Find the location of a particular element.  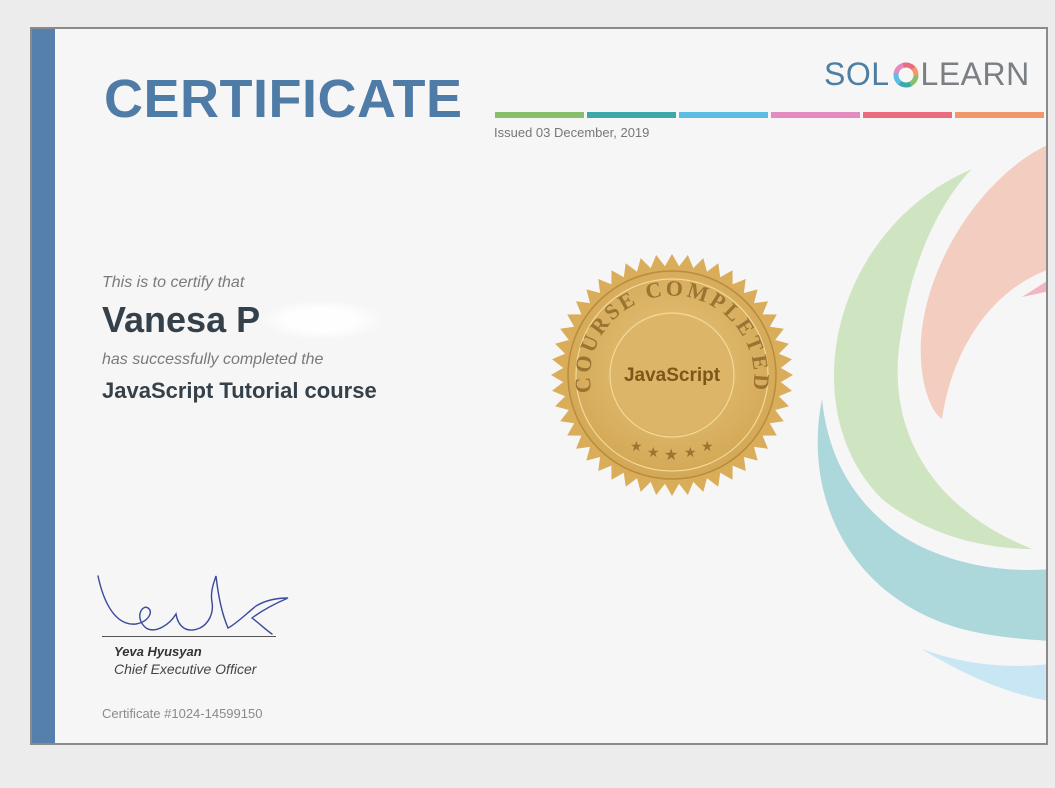

seal-star-4: ★ is located at coordinates (690, 452).